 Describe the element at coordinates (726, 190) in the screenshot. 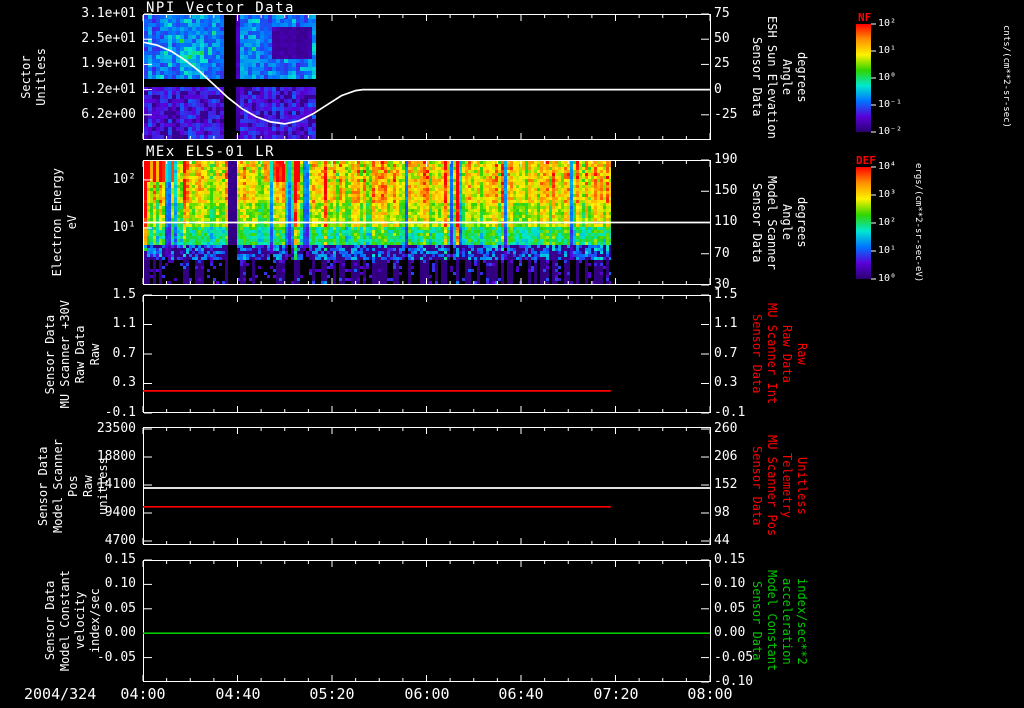

I see `y-tick-label: 150` at that location.